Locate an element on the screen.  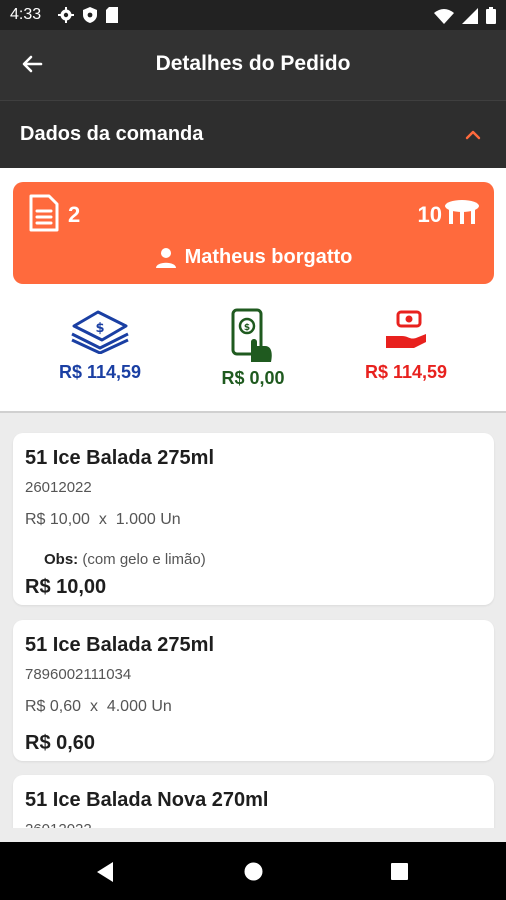
item-quantity: 4.000 Un is located at coordinates (139, 706).